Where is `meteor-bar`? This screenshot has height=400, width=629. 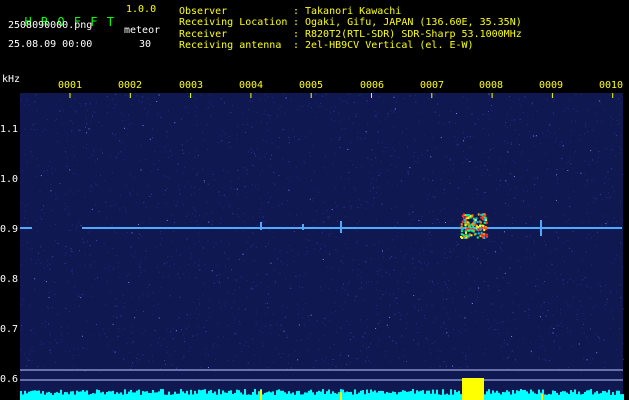
meteor-bar is located at coordinates (473, 389).